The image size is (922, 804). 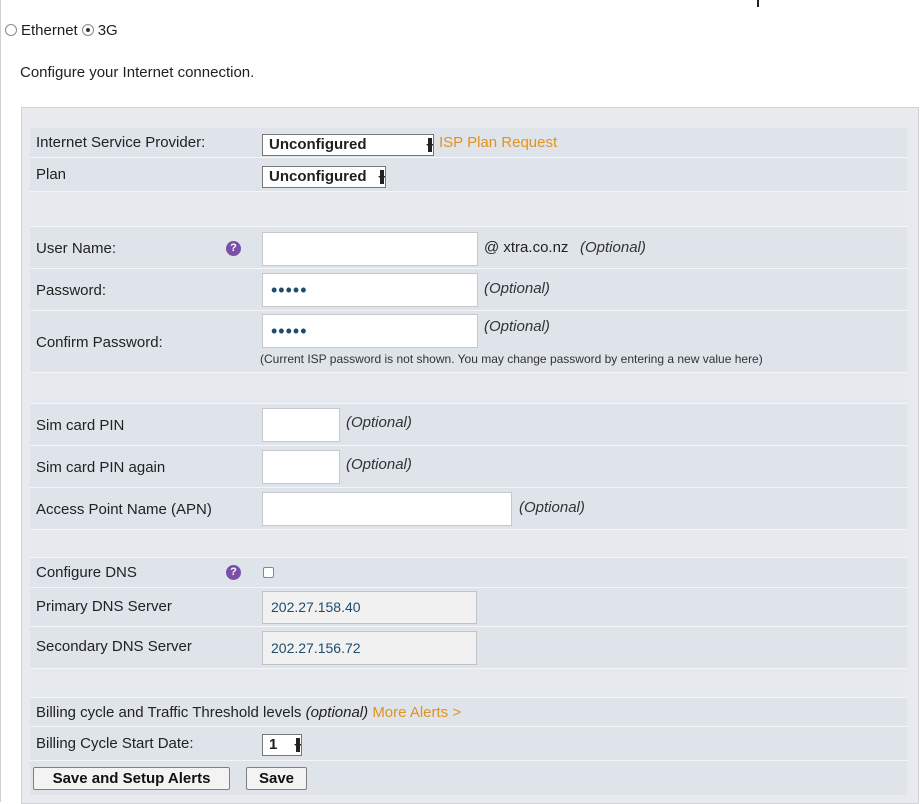 What do you see at coordinates (370, 331) in the screenshot?
I see `confirm-password-input: •••••` at bounding box center [370, 331].